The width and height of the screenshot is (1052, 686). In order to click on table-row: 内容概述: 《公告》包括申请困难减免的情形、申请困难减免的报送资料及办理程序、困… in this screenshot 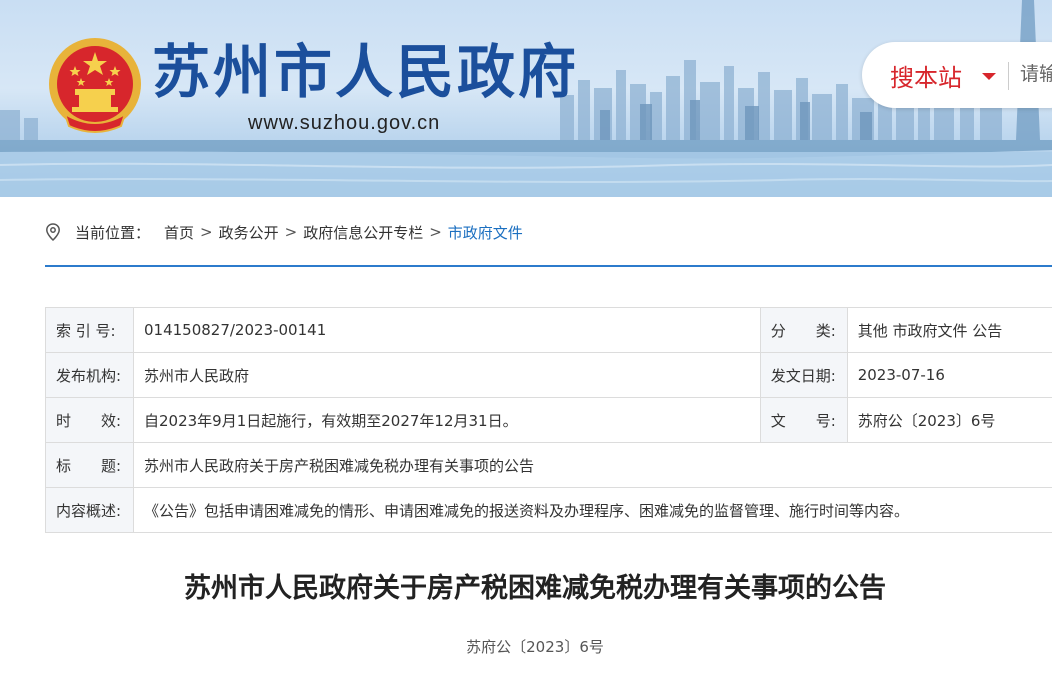, I will do `click(548, 510)`.